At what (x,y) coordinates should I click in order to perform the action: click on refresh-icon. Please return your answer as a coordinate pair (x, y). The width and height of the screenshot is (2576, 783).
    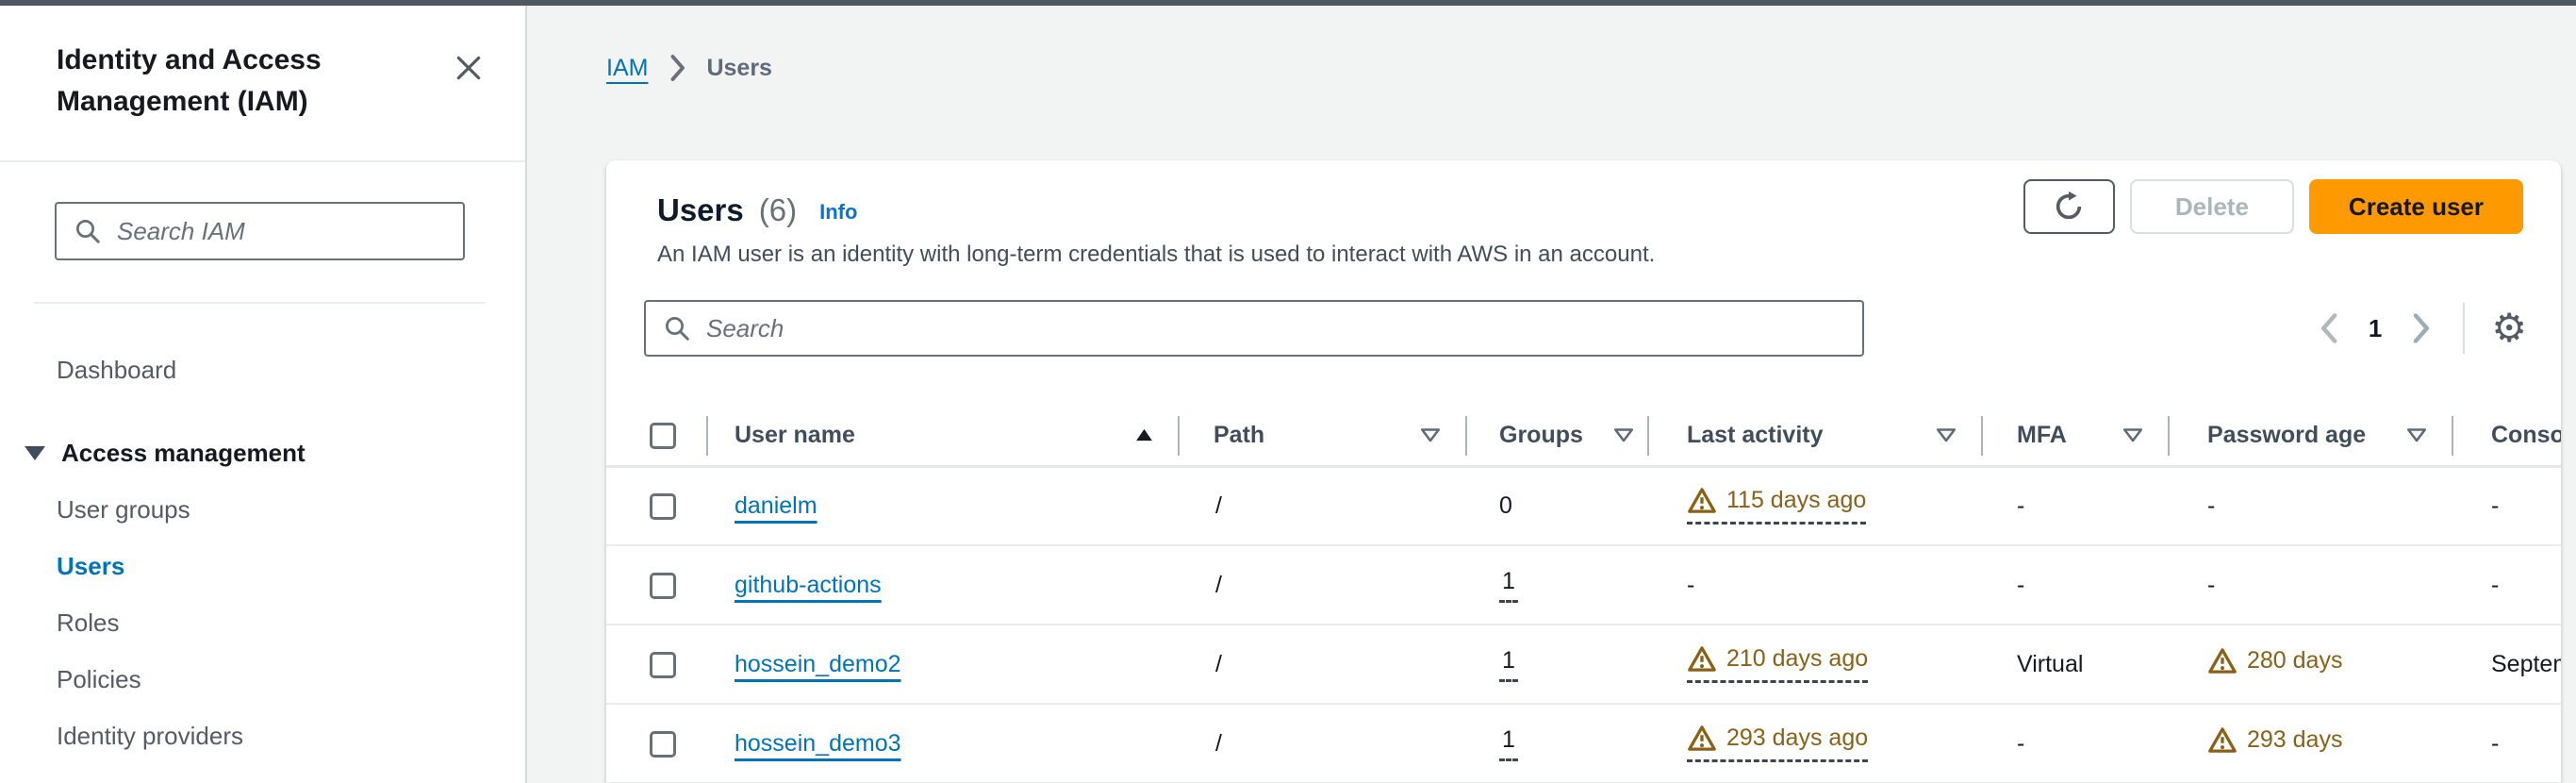
    Looking at the image, I should click on (2069, 205).